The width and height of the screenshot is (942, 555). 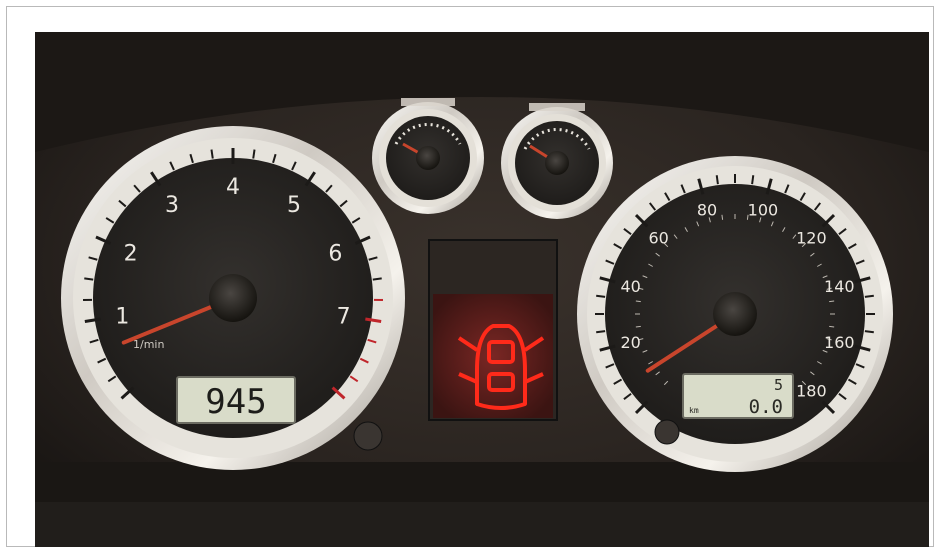 I want to click on tachometer-scale-label: 1, so click(x=122, y=317).